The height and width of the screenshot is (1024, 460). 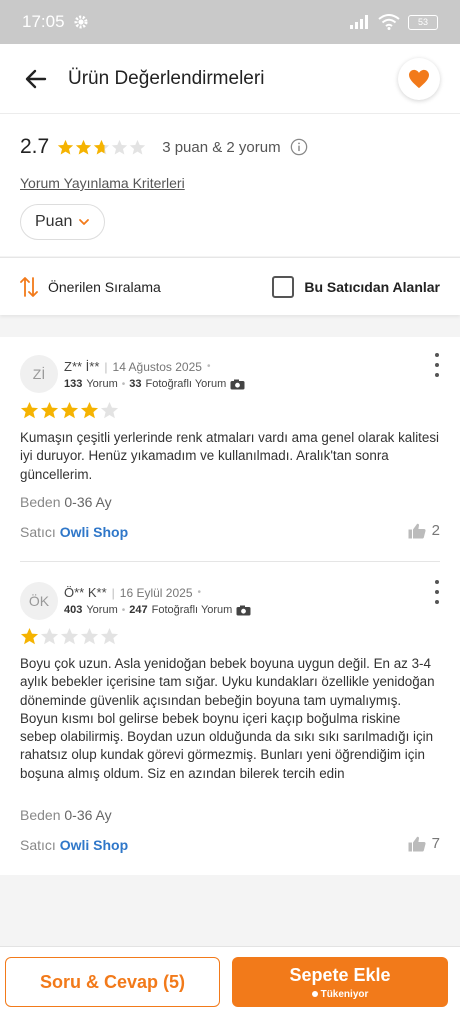 I want to click on status-dot-icon, so click(x=314, y=994).